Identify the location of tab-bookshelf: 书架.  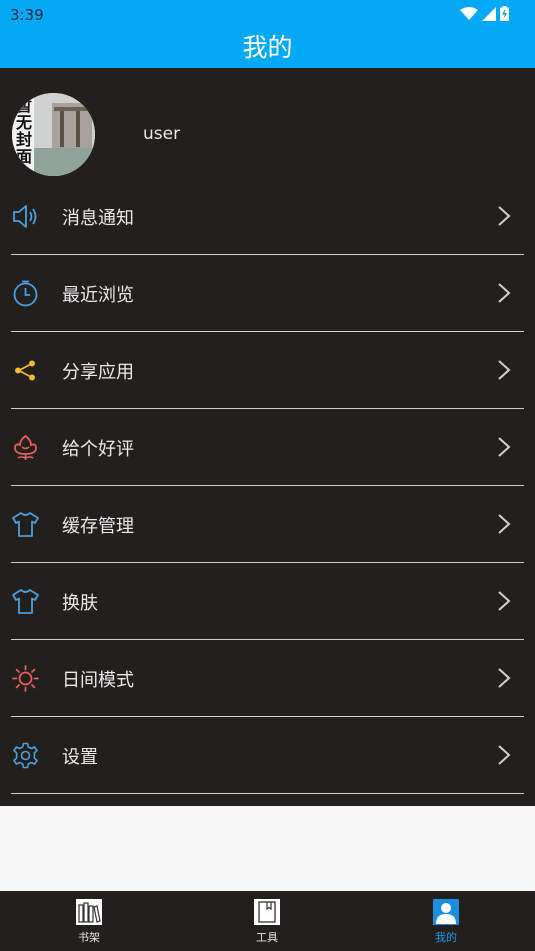
(89, 921).